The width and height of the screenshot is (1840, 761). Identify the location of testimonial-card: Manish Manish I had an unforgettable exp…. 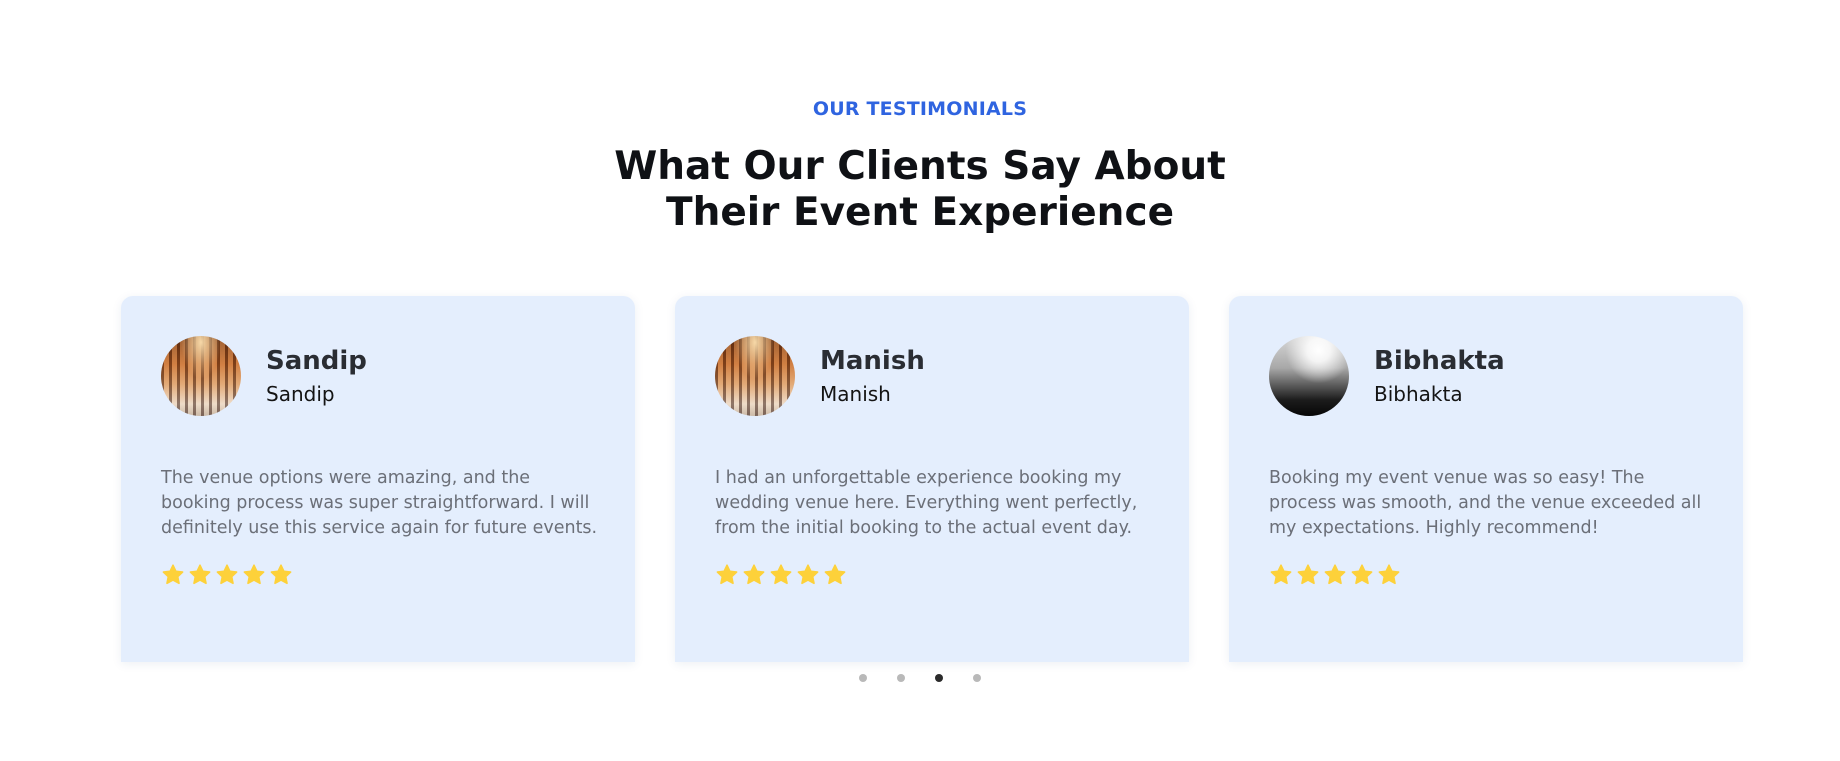
(932, 479).